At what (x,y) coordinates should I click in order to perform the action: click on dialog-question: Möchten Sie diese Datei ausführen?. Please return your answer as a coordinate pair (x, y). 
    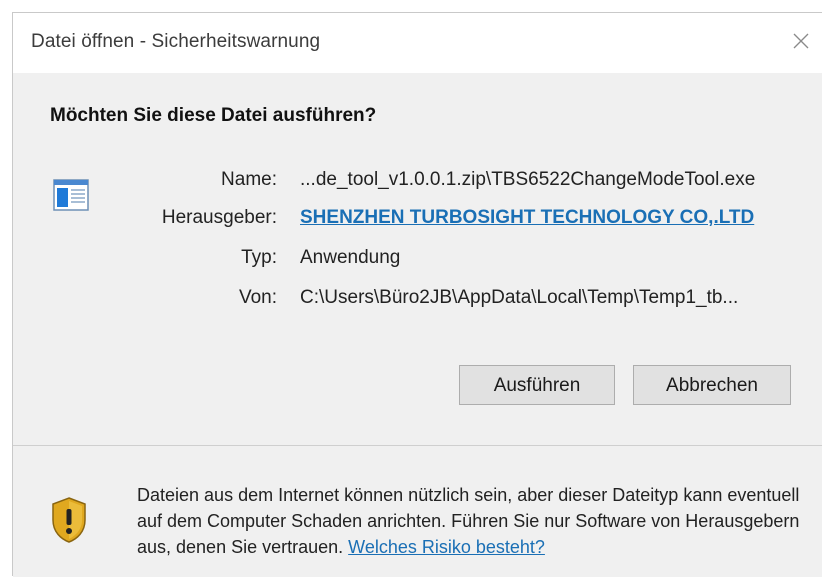
    Looking at the image, I should click on (213, 115).